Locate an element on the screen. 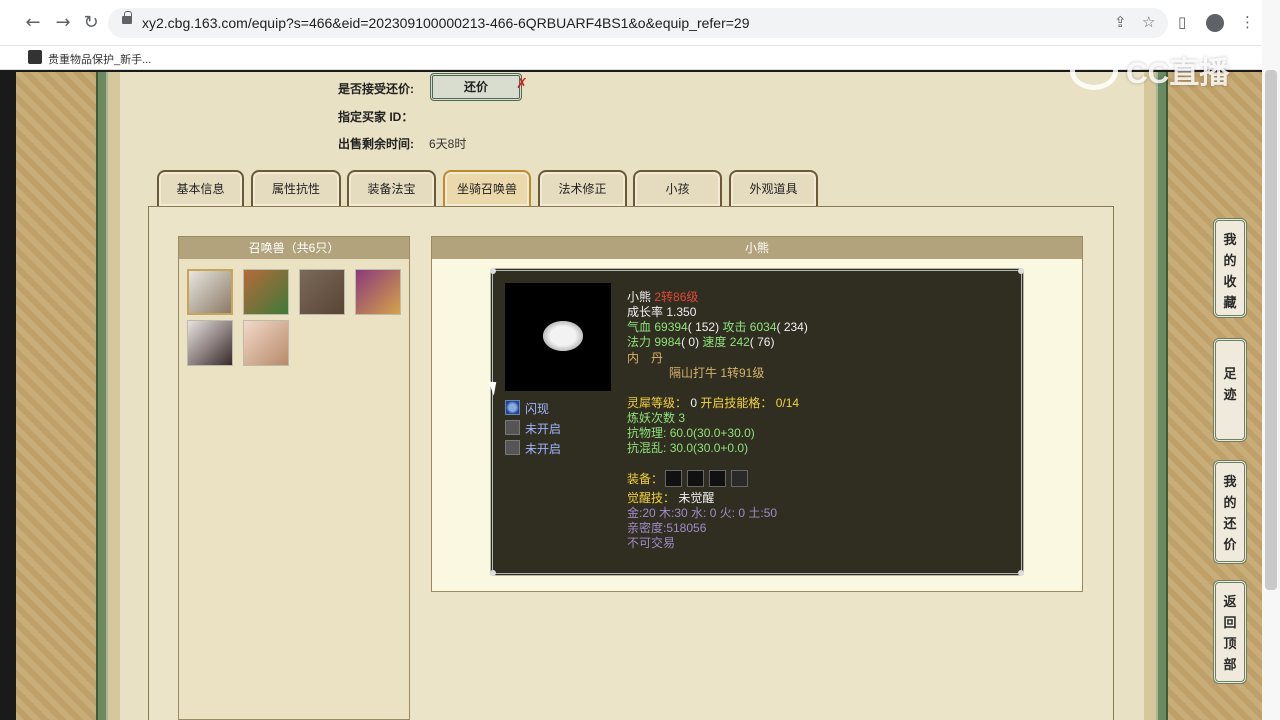  buyer-id-label: 指定买家 ID： is located at coordinates (376, 117).